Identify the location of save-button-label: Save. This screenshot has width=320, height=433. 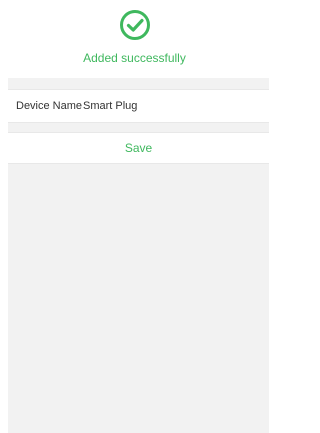
(138, 148).